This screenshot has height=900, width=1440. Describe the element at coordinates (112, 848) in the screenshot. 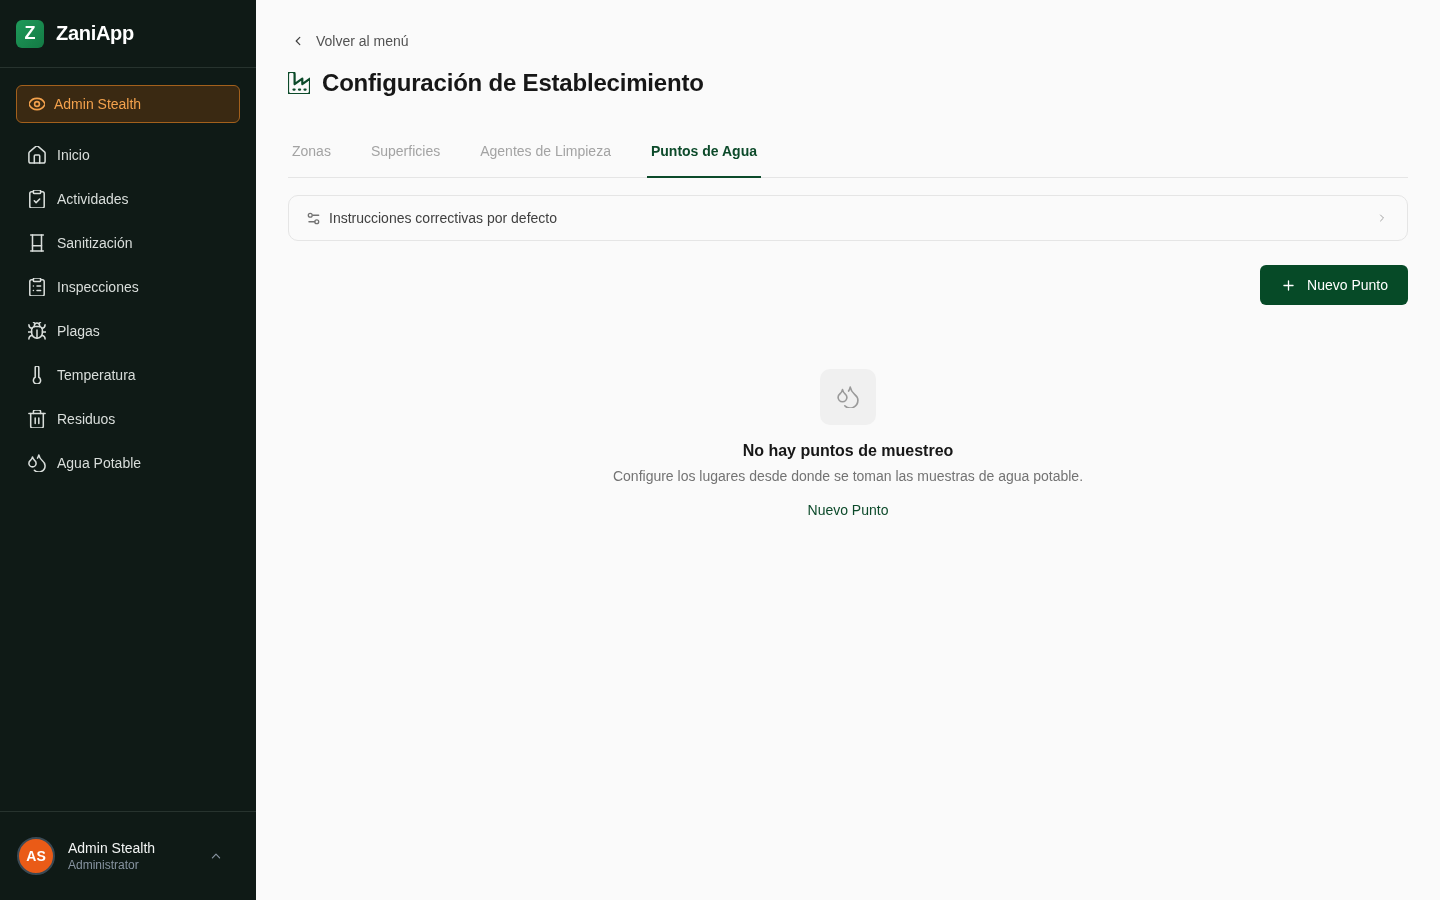

I see `user-name: Admin Stealth` at that location.